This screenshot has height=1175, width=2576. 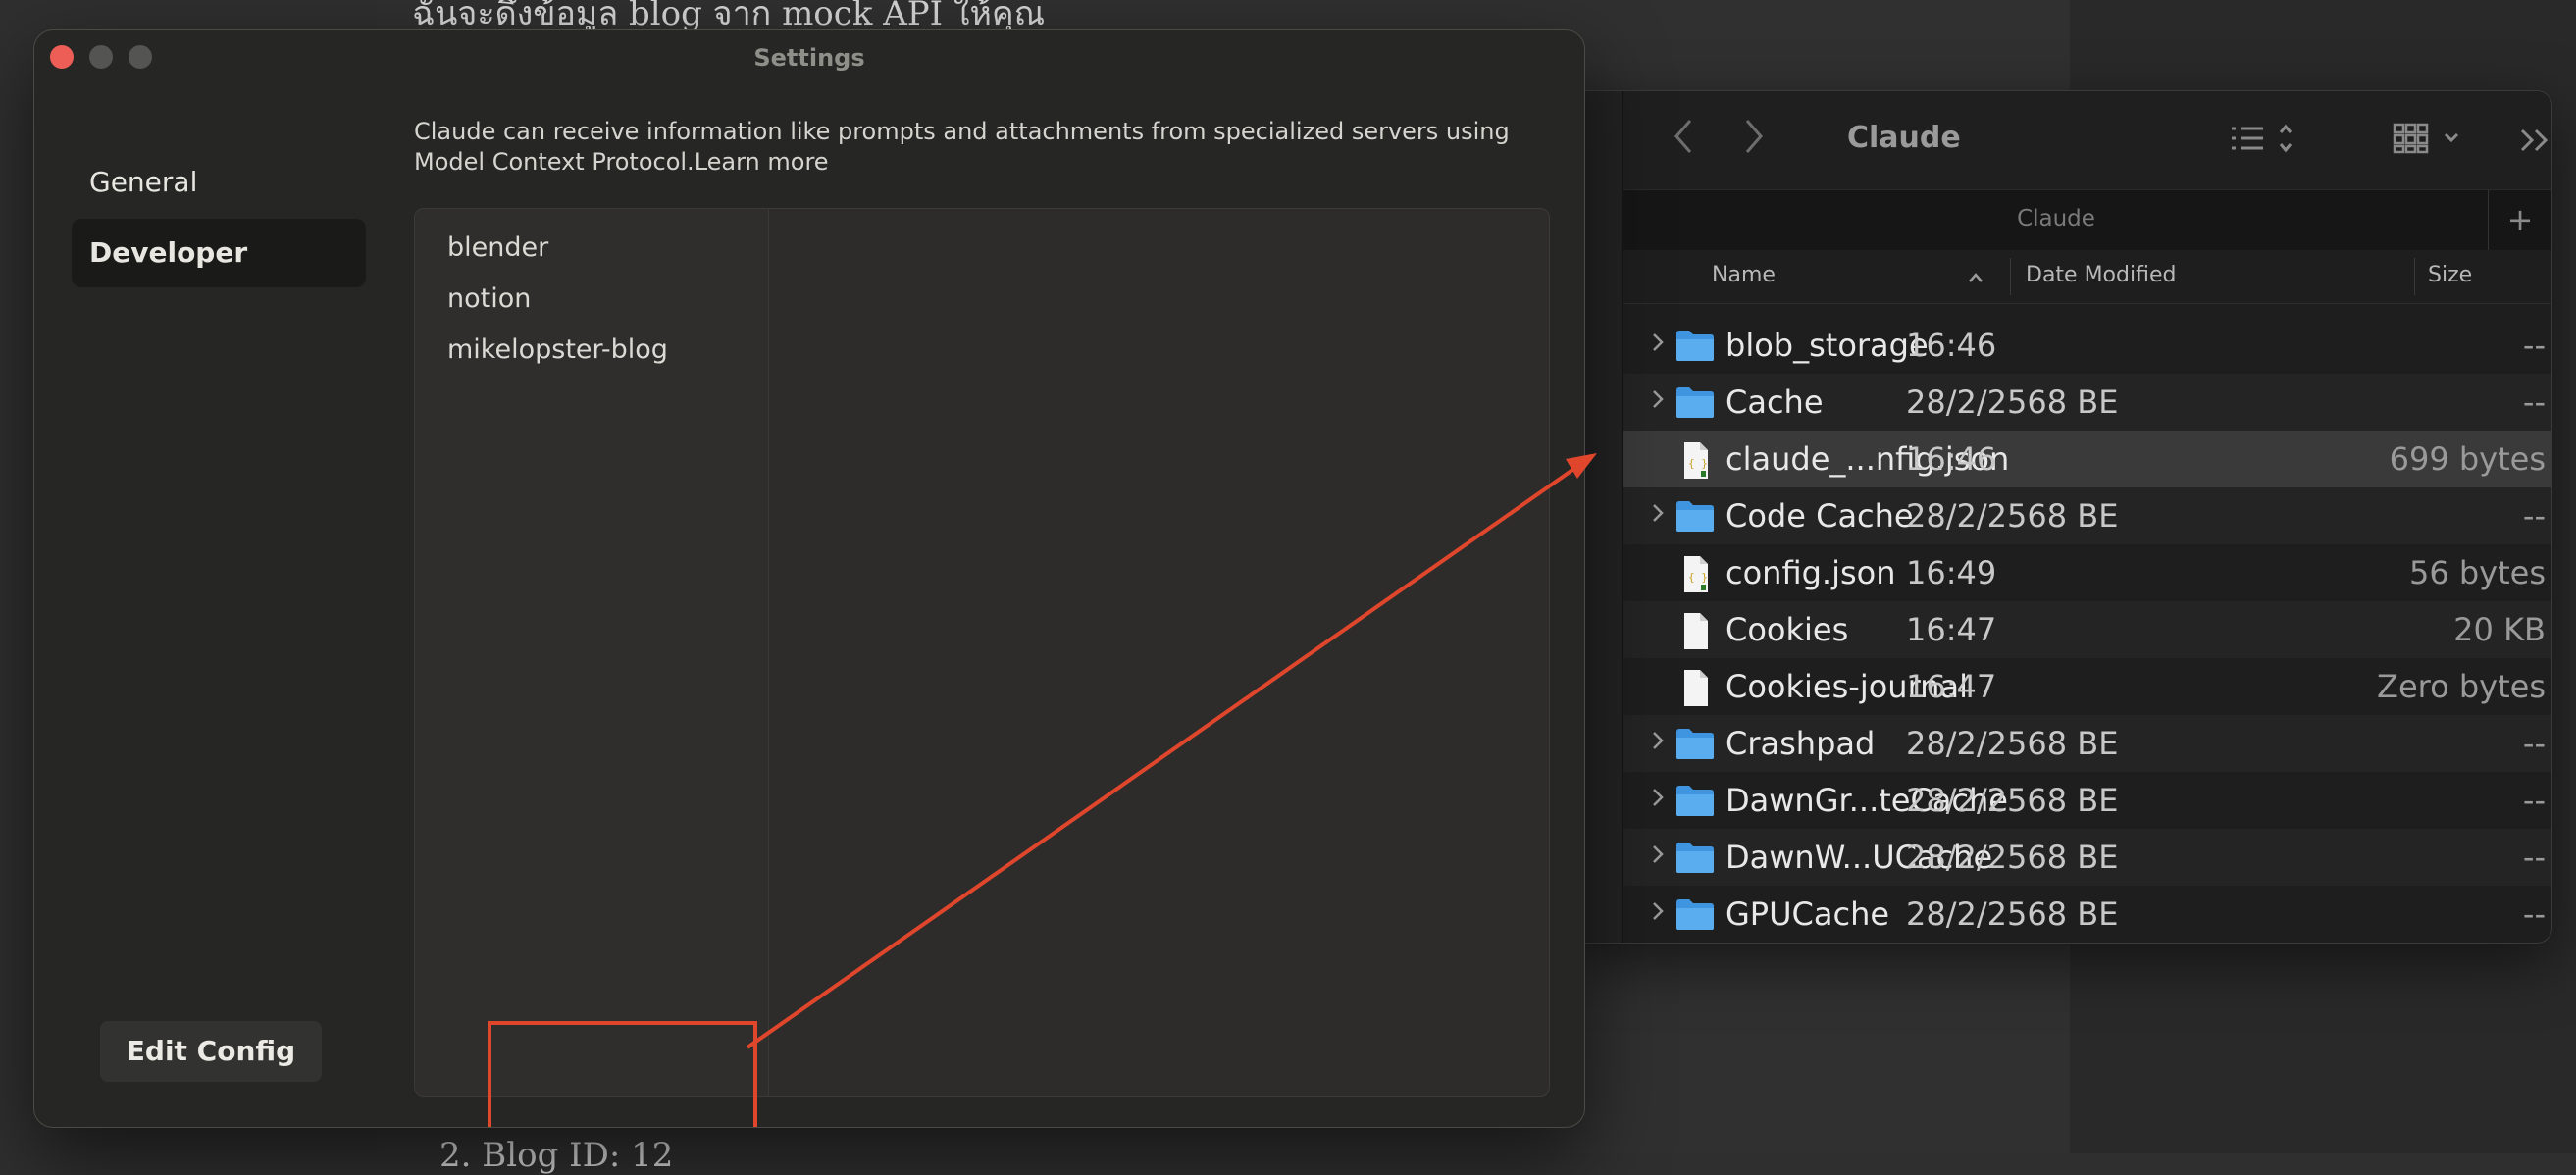 What do you see at coordinates (211, 1052) in the screenshot?
I see `edit-config-button: Edit Config` at bounding box center [211, 1052].